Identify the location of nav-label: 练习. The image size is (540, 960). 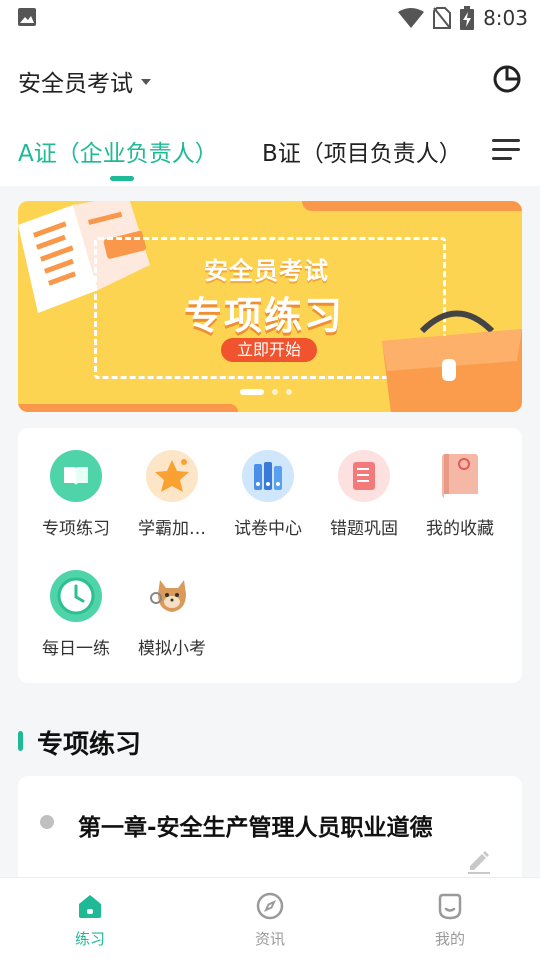
(89, 939).